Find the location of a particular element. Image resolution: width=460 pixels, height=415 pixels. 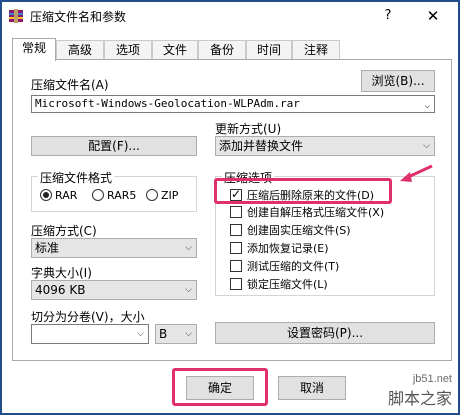

checkbox-lock-archive: 锁定压缩文件(L) is located at coordinates (279, 284).